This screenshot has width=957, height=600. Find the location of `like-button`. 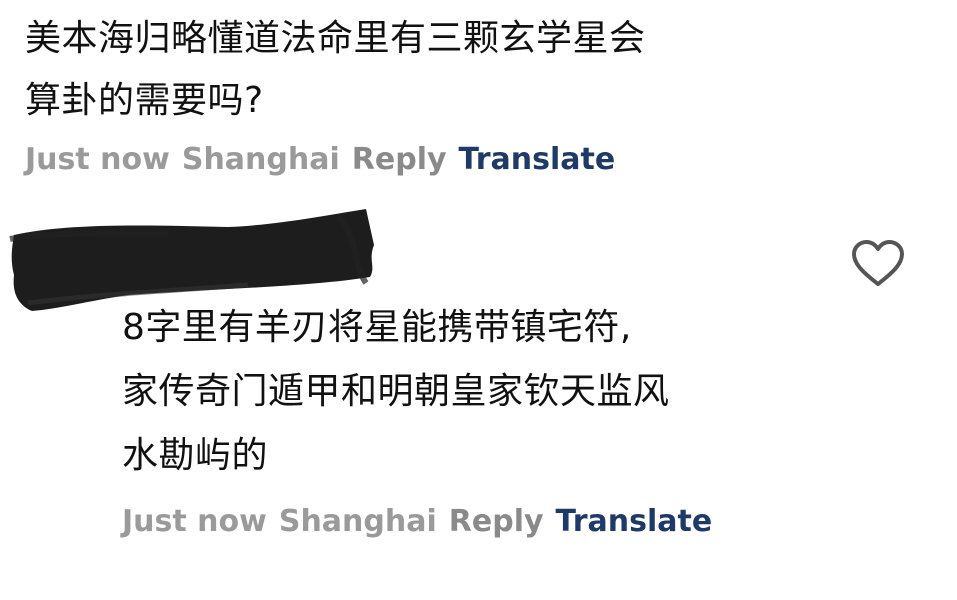

like-button is located at coordinates (878, 264).